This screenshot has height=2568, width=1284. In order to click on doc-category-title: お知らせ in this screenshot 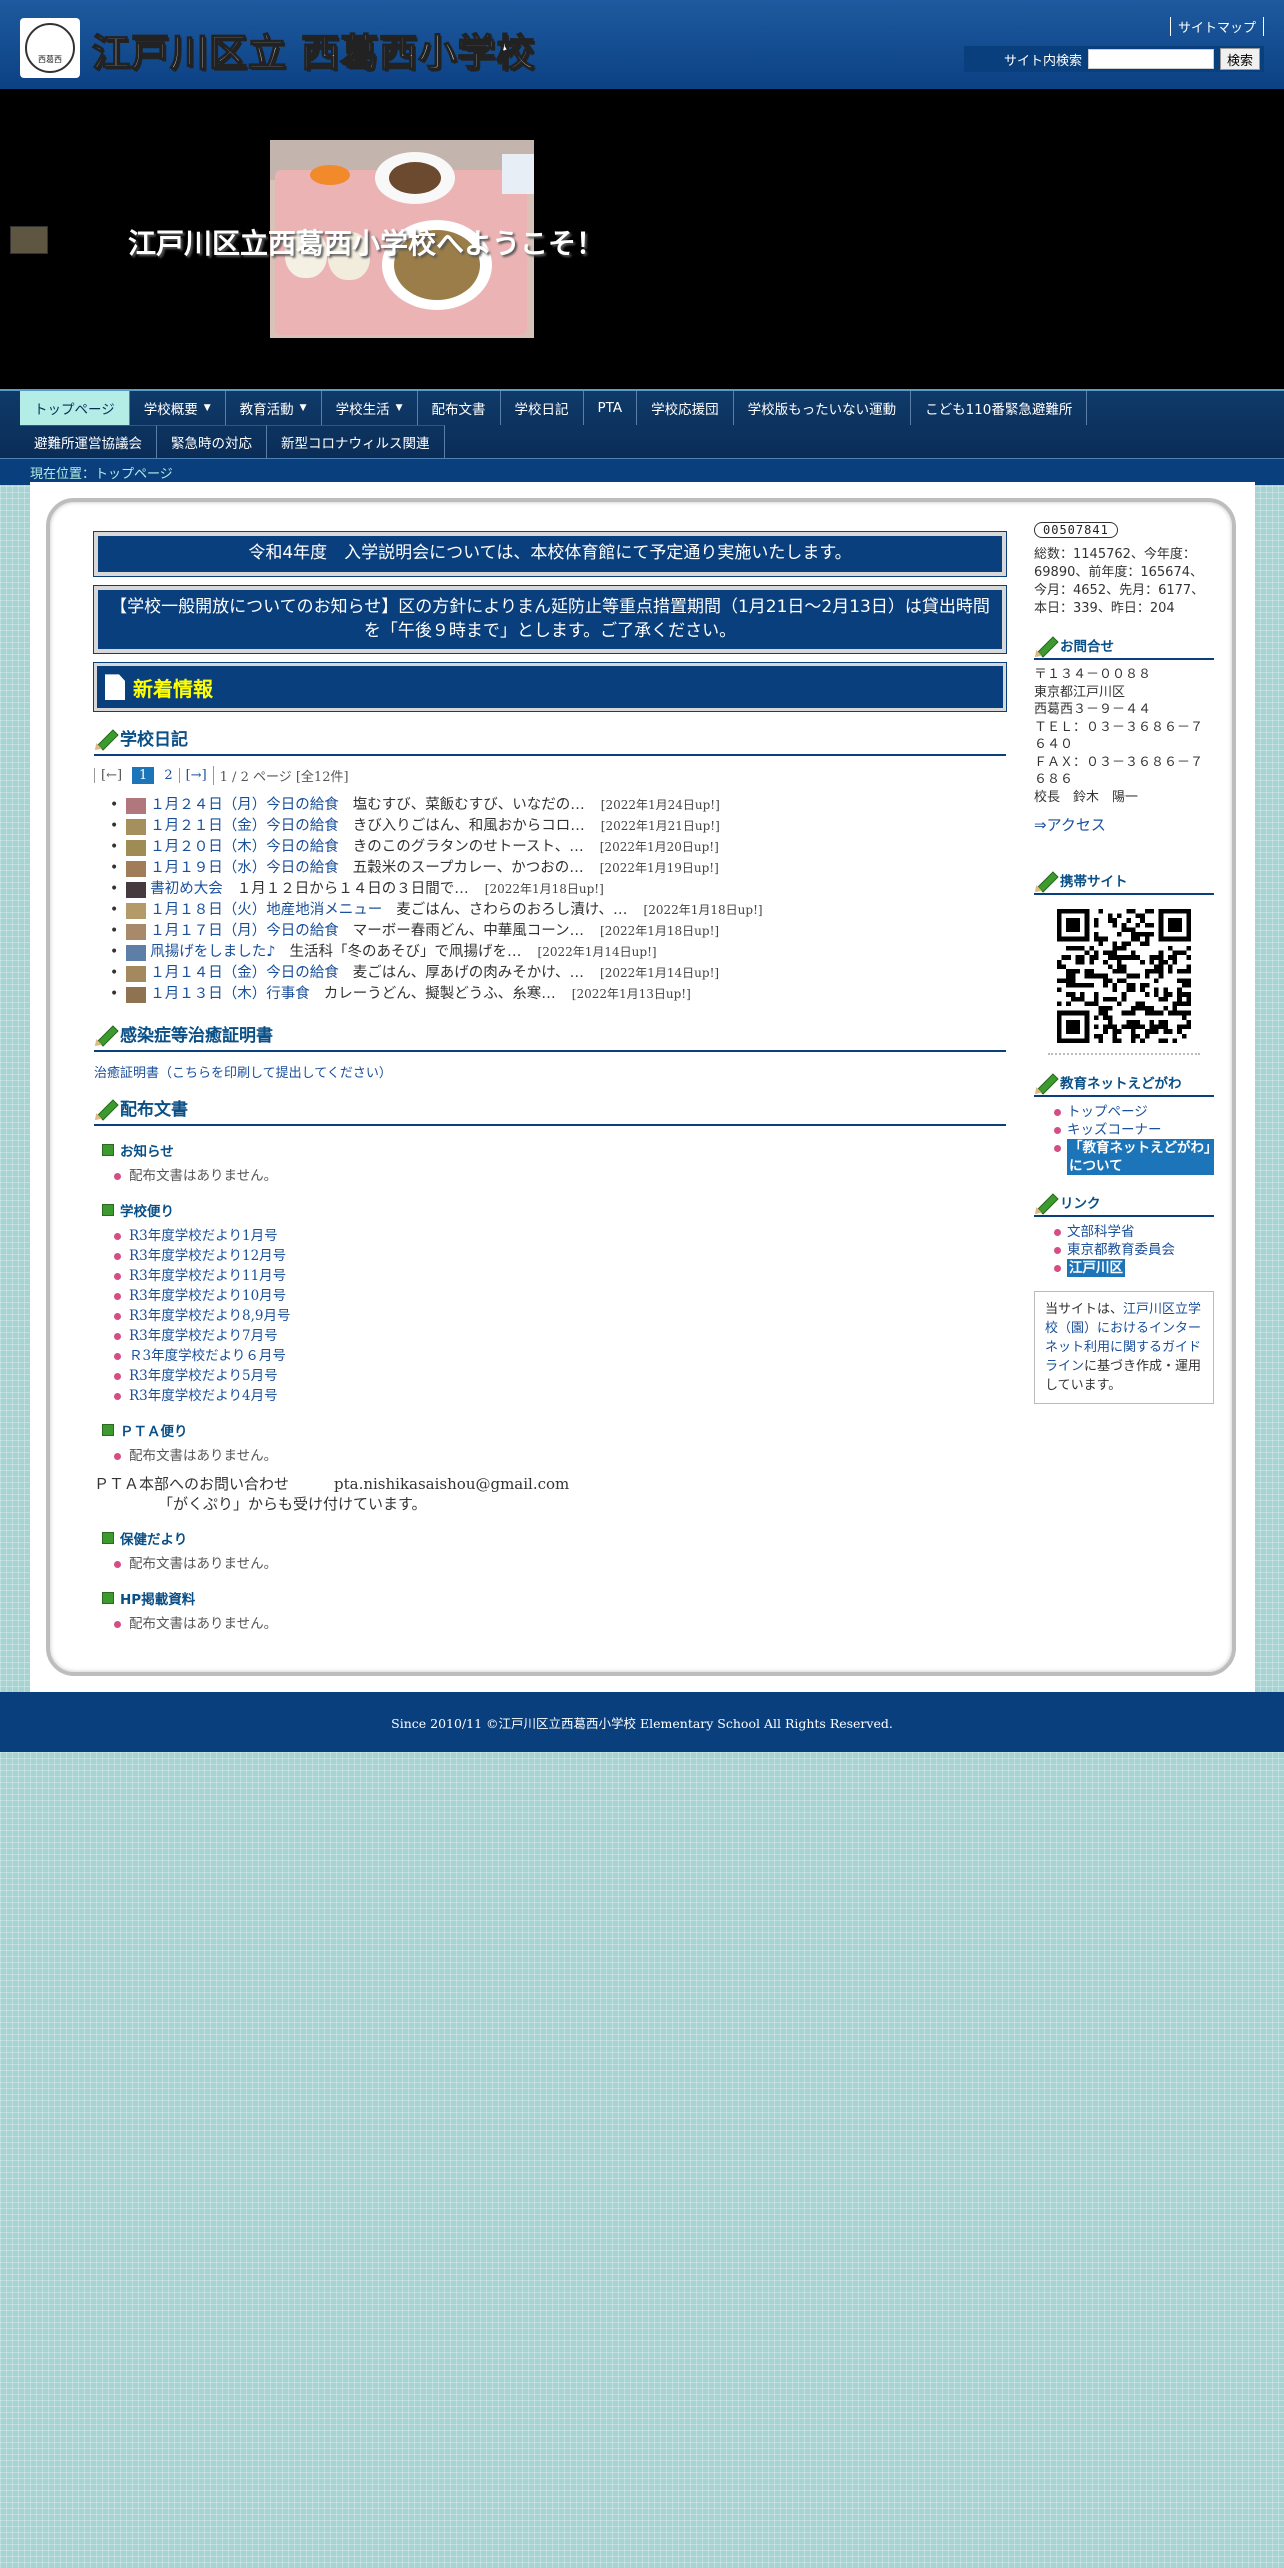, I will do `click(550, 1150)`.